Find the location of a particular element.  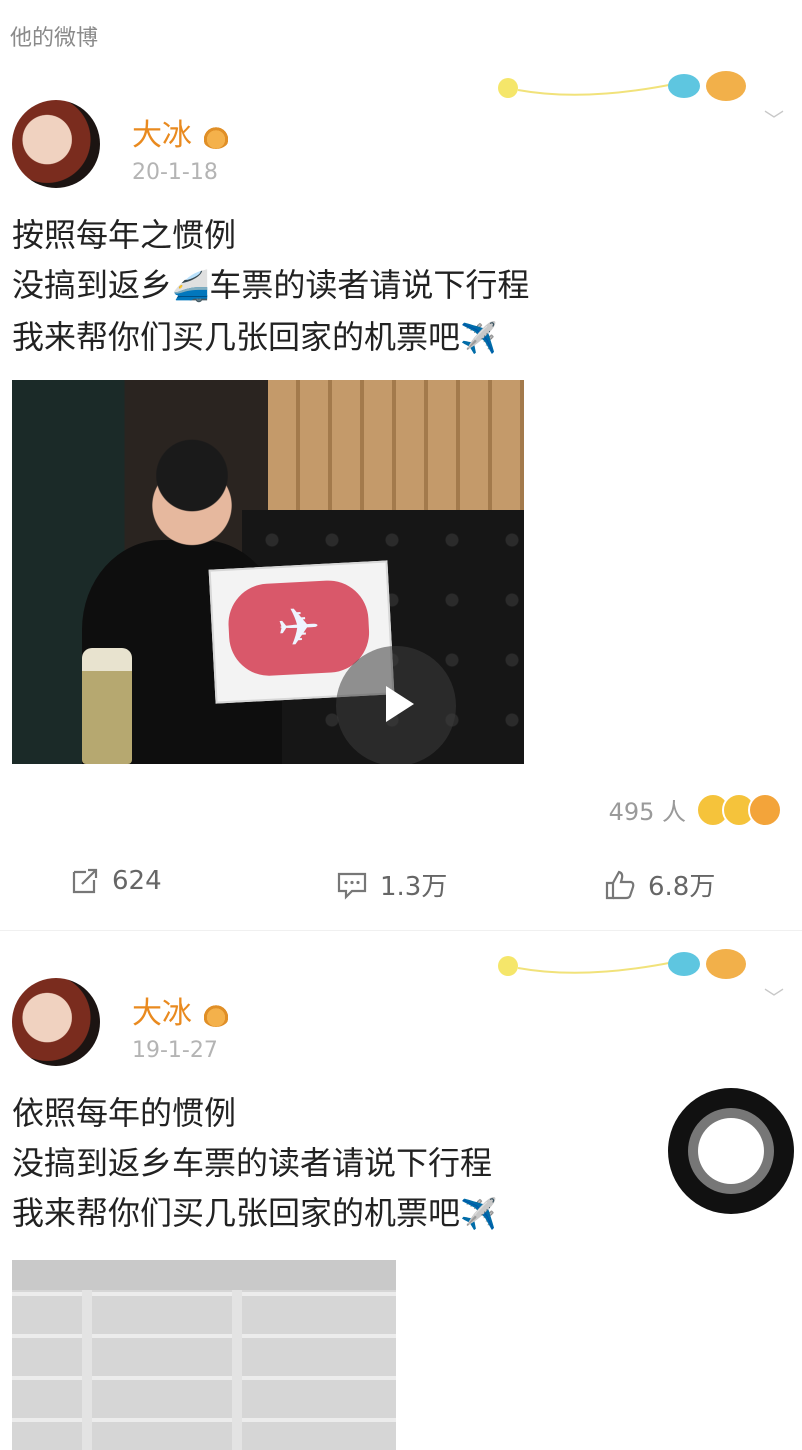

post-line: 没搞到返乡🚄车票的读者请说下行程 is located at coordinates (270, 286).